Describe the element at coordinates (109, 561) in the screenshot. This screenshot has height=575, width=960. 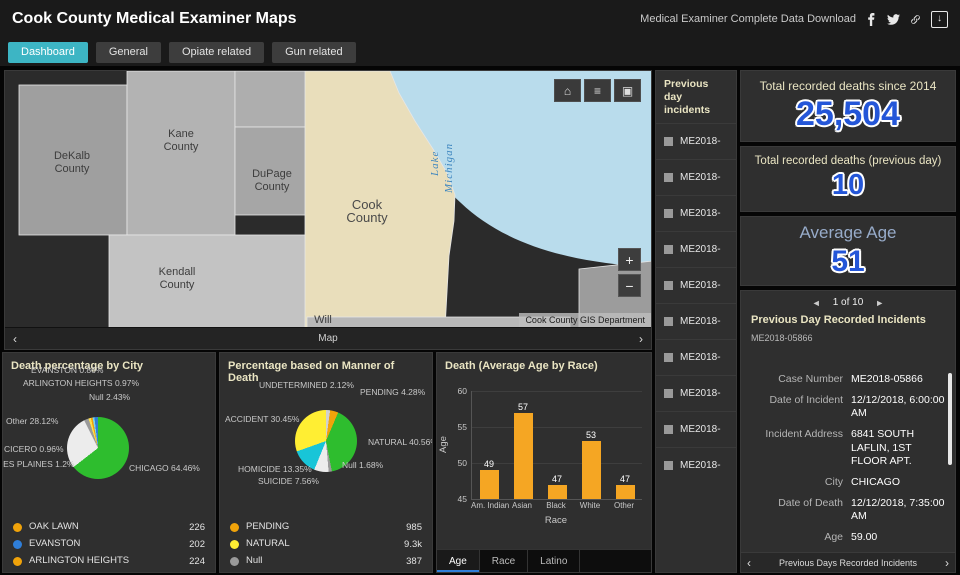
I see `legend-item: ARLINGTON HEIGHTS 224` at that location.